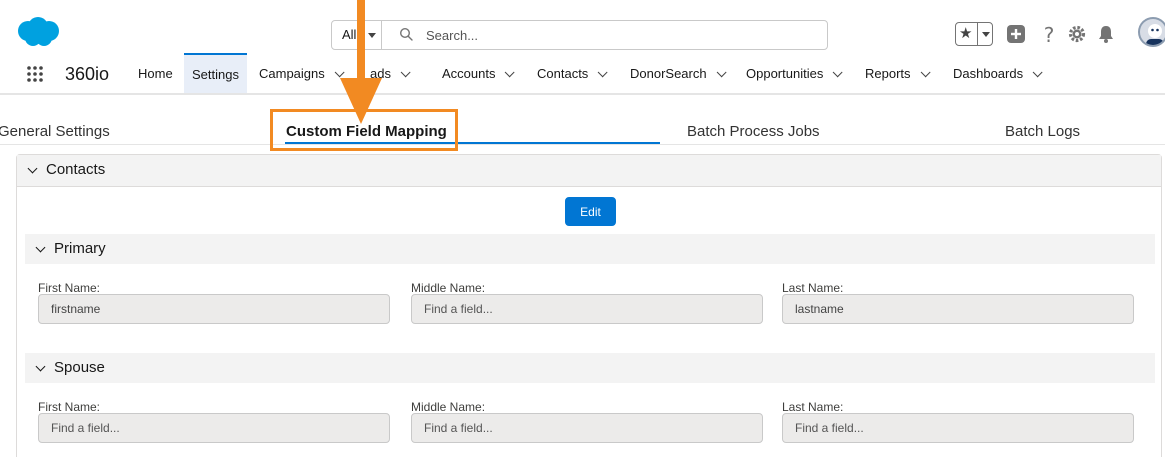 The width and height of the screenshot is (1165, 457). What do you see at coordinates (1016, 34) in the screenshot?
I see `add-icon` at bounding box center [1016, 34].